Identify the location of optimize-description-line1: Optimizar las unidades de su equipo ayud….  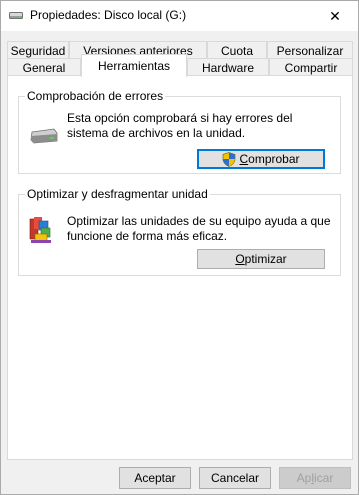
(199, 221).